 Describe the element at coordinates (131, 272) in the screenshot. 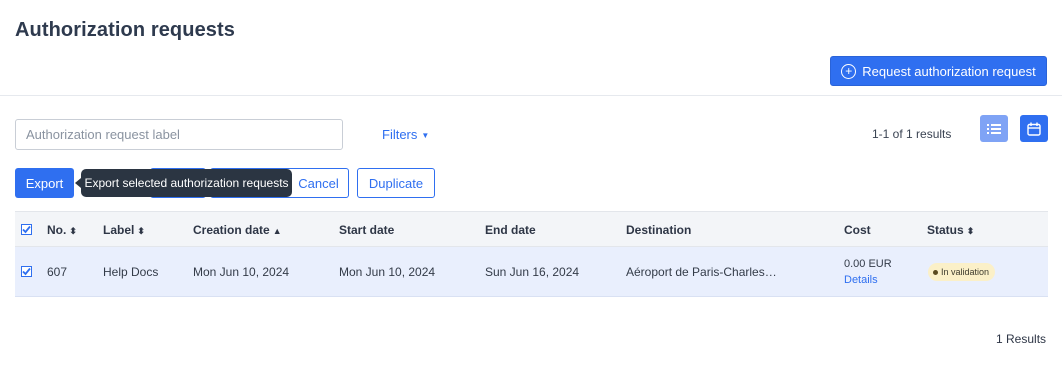

I see `cell-label: Help Docs` at that location.